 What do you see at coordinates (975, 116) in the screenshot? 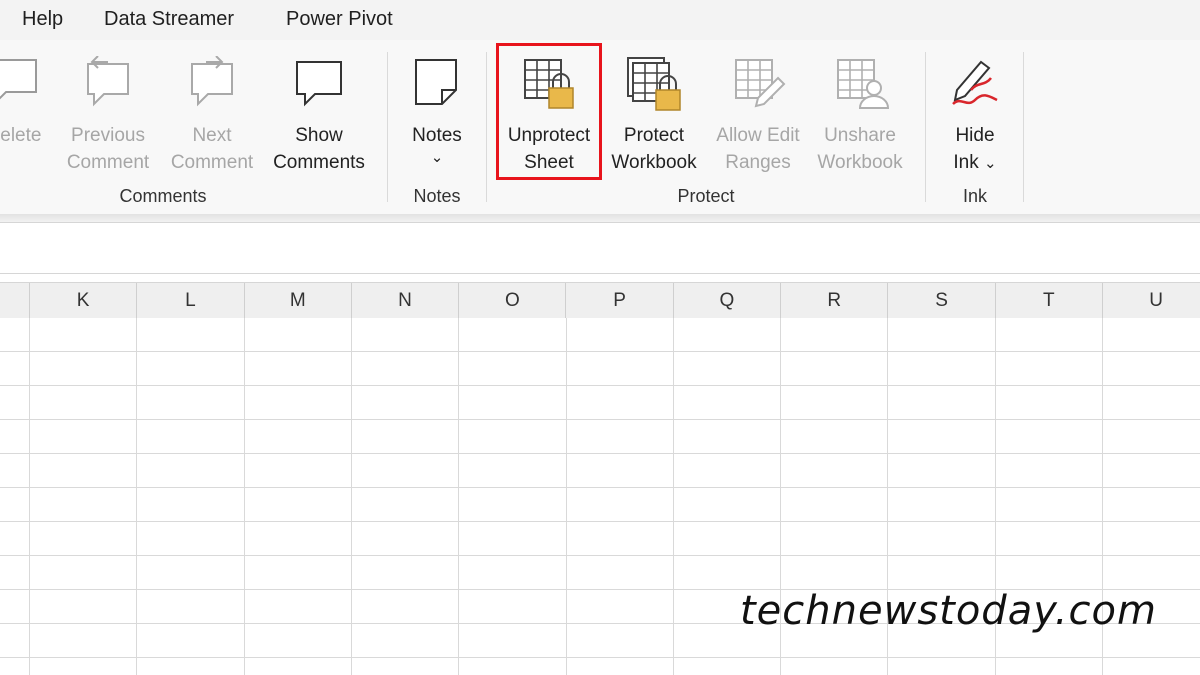
I see `hide-ink-button: Hide Ink ⌄` at bounding box center [975, 116].